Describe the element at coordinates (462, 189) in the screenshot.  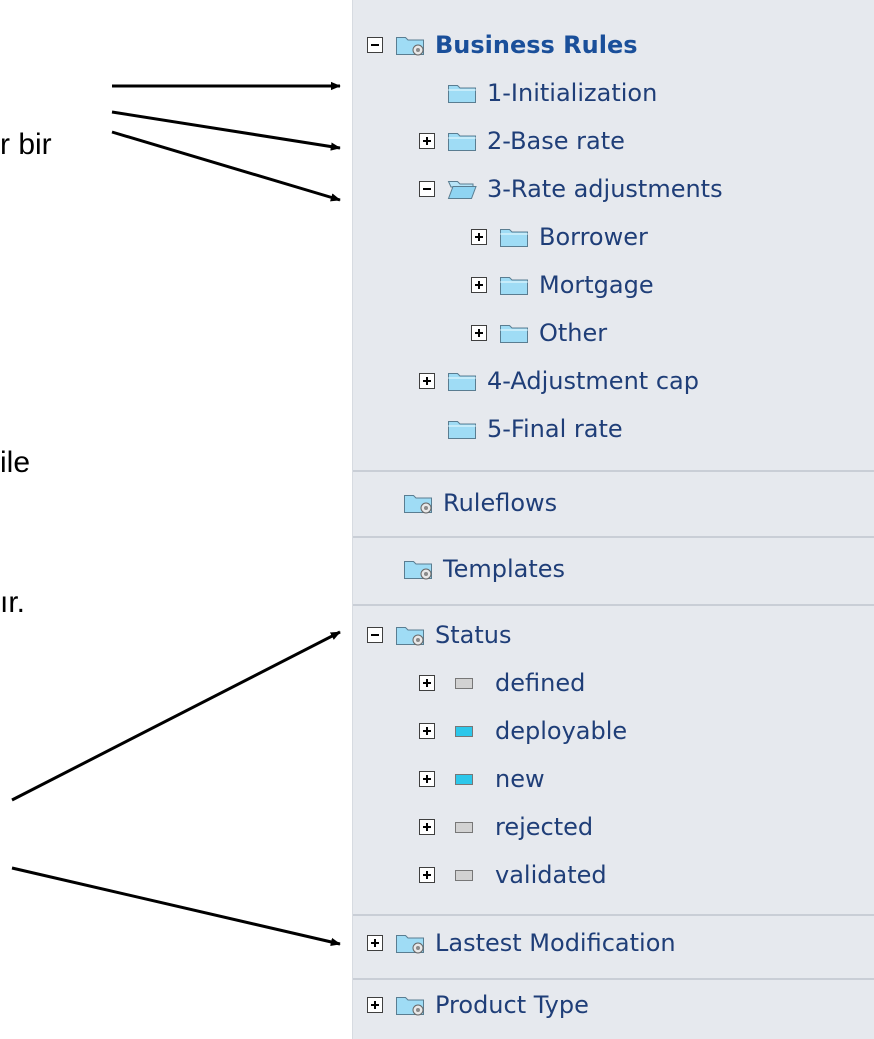
I see `open-folder-icon` at that location.